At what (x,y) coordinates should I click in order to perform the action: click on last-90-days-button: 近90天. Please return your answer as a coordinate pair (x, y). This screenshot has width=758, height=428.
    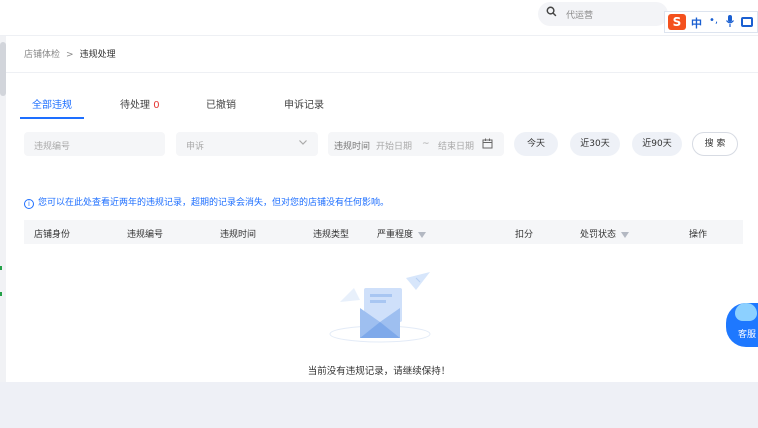
    Looking at the image, I should click on (657, 144).